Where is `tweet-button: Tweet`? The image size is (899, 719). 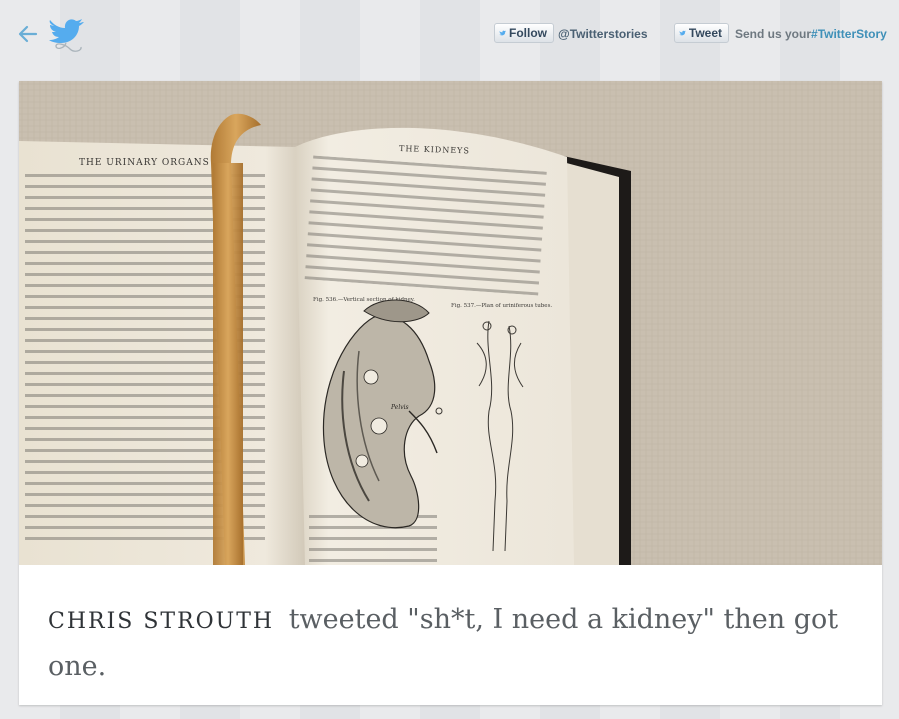 tweet-button: Tweet is located at coordinates (701, 33).